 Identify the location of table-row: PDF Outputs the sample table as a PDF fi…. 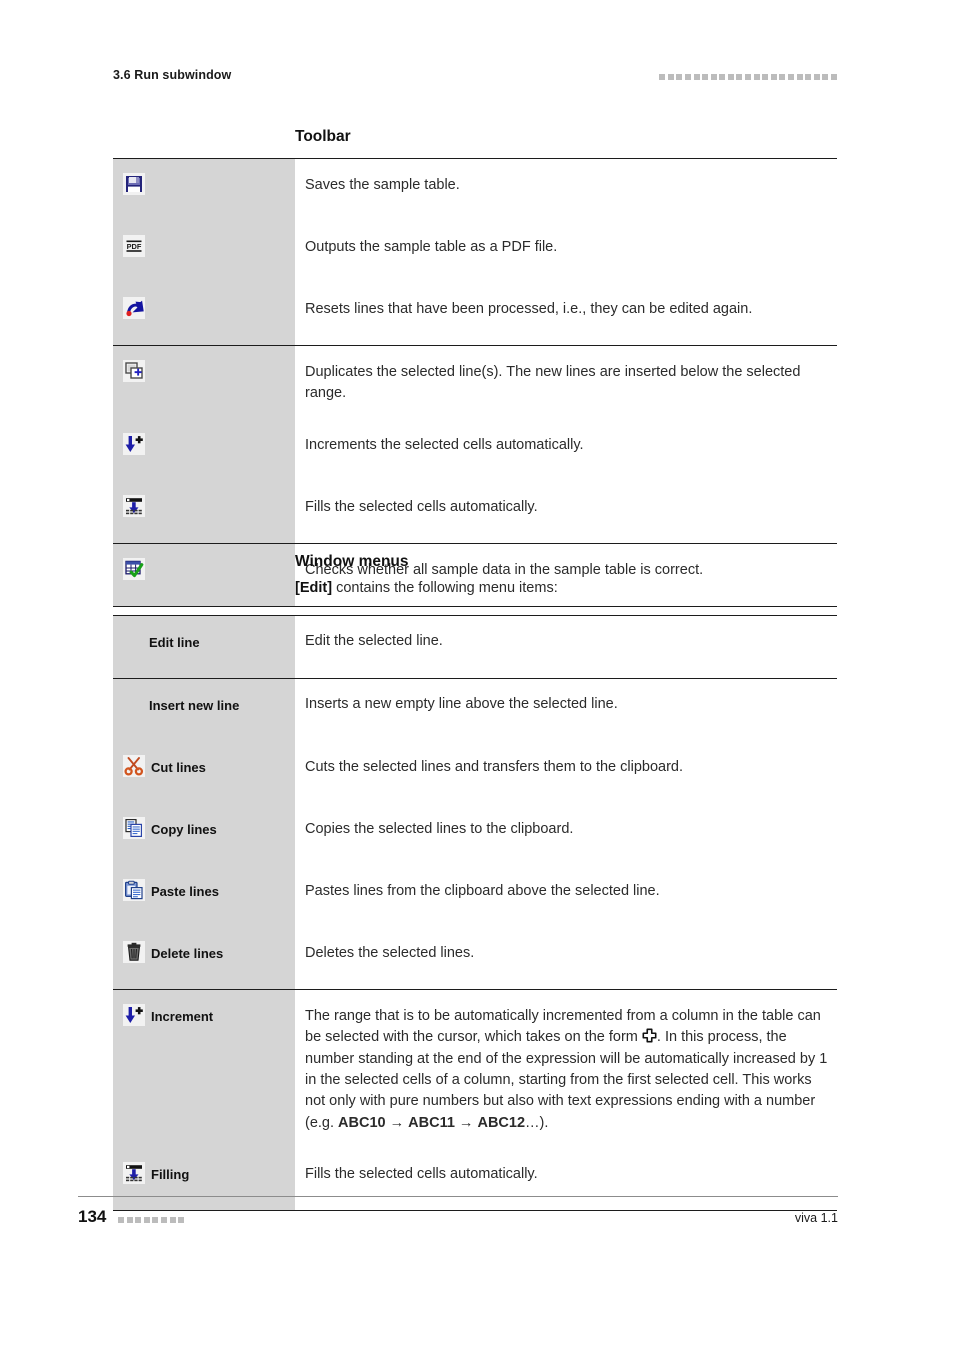
(475, 252).